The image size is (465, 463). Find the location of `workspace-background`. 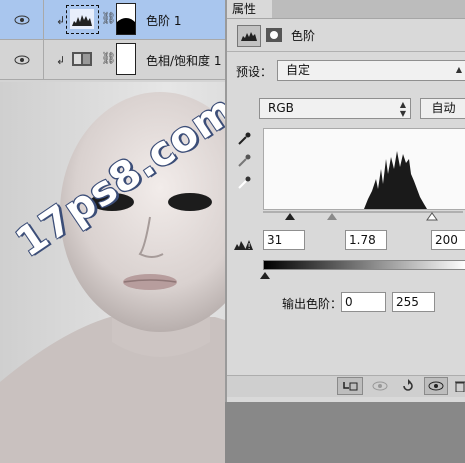

workspace-background is located at coordinates (345, 432).